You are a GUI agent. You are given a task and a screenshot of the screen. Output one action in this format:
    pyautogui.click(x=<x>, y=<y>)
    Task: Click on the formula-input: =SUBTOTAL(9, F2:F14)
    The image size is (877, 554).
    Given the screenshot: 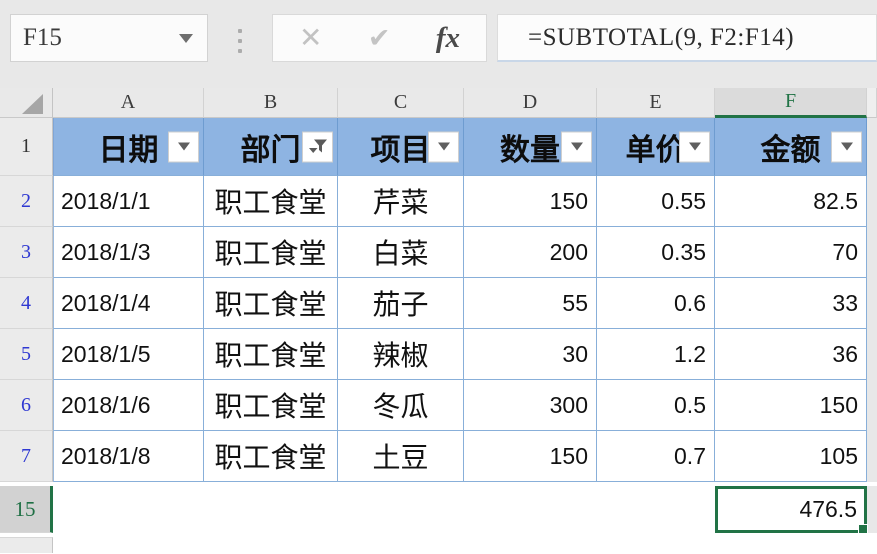 What is the action you would take?
    pyautogui.click(x=687, y=38)
    